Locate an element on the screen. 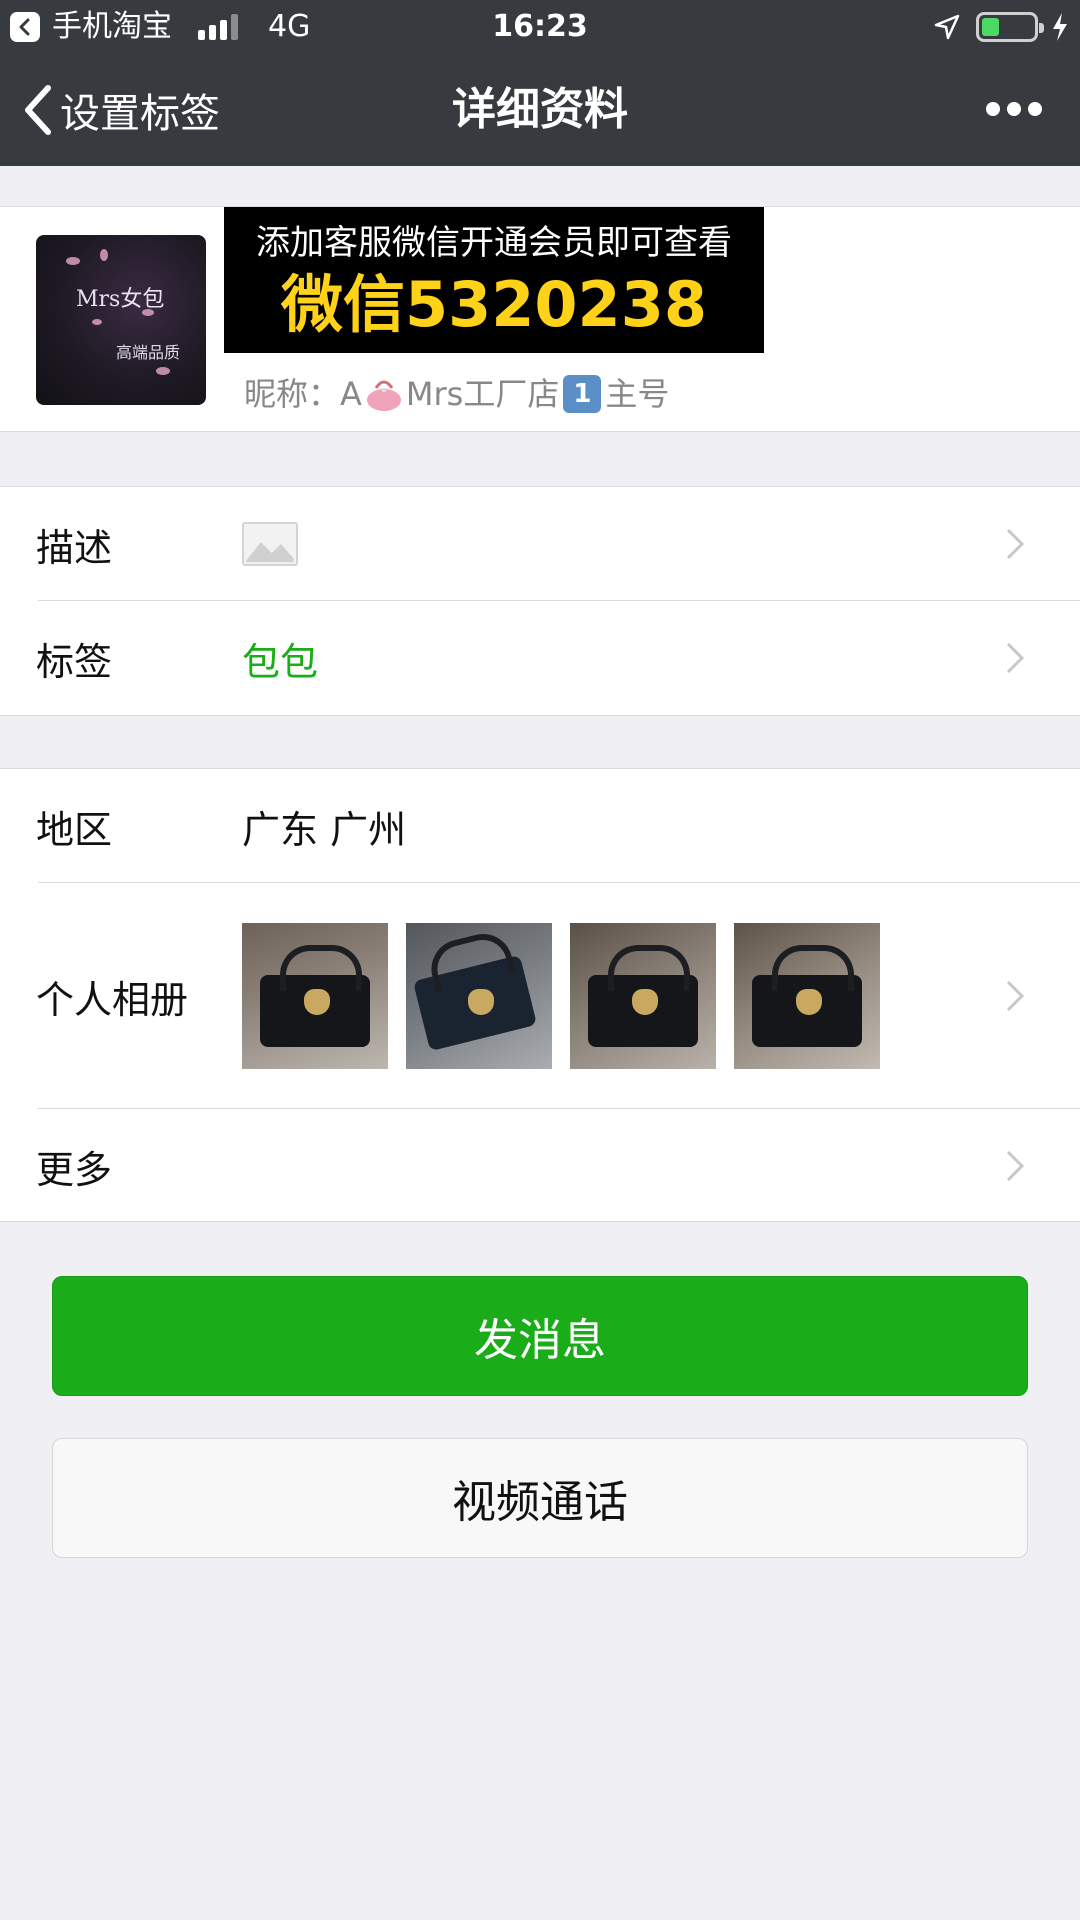 The image size is (1080, 1920). avatar: Mrs女包 高端品质 is located at coordinates (121, 320).